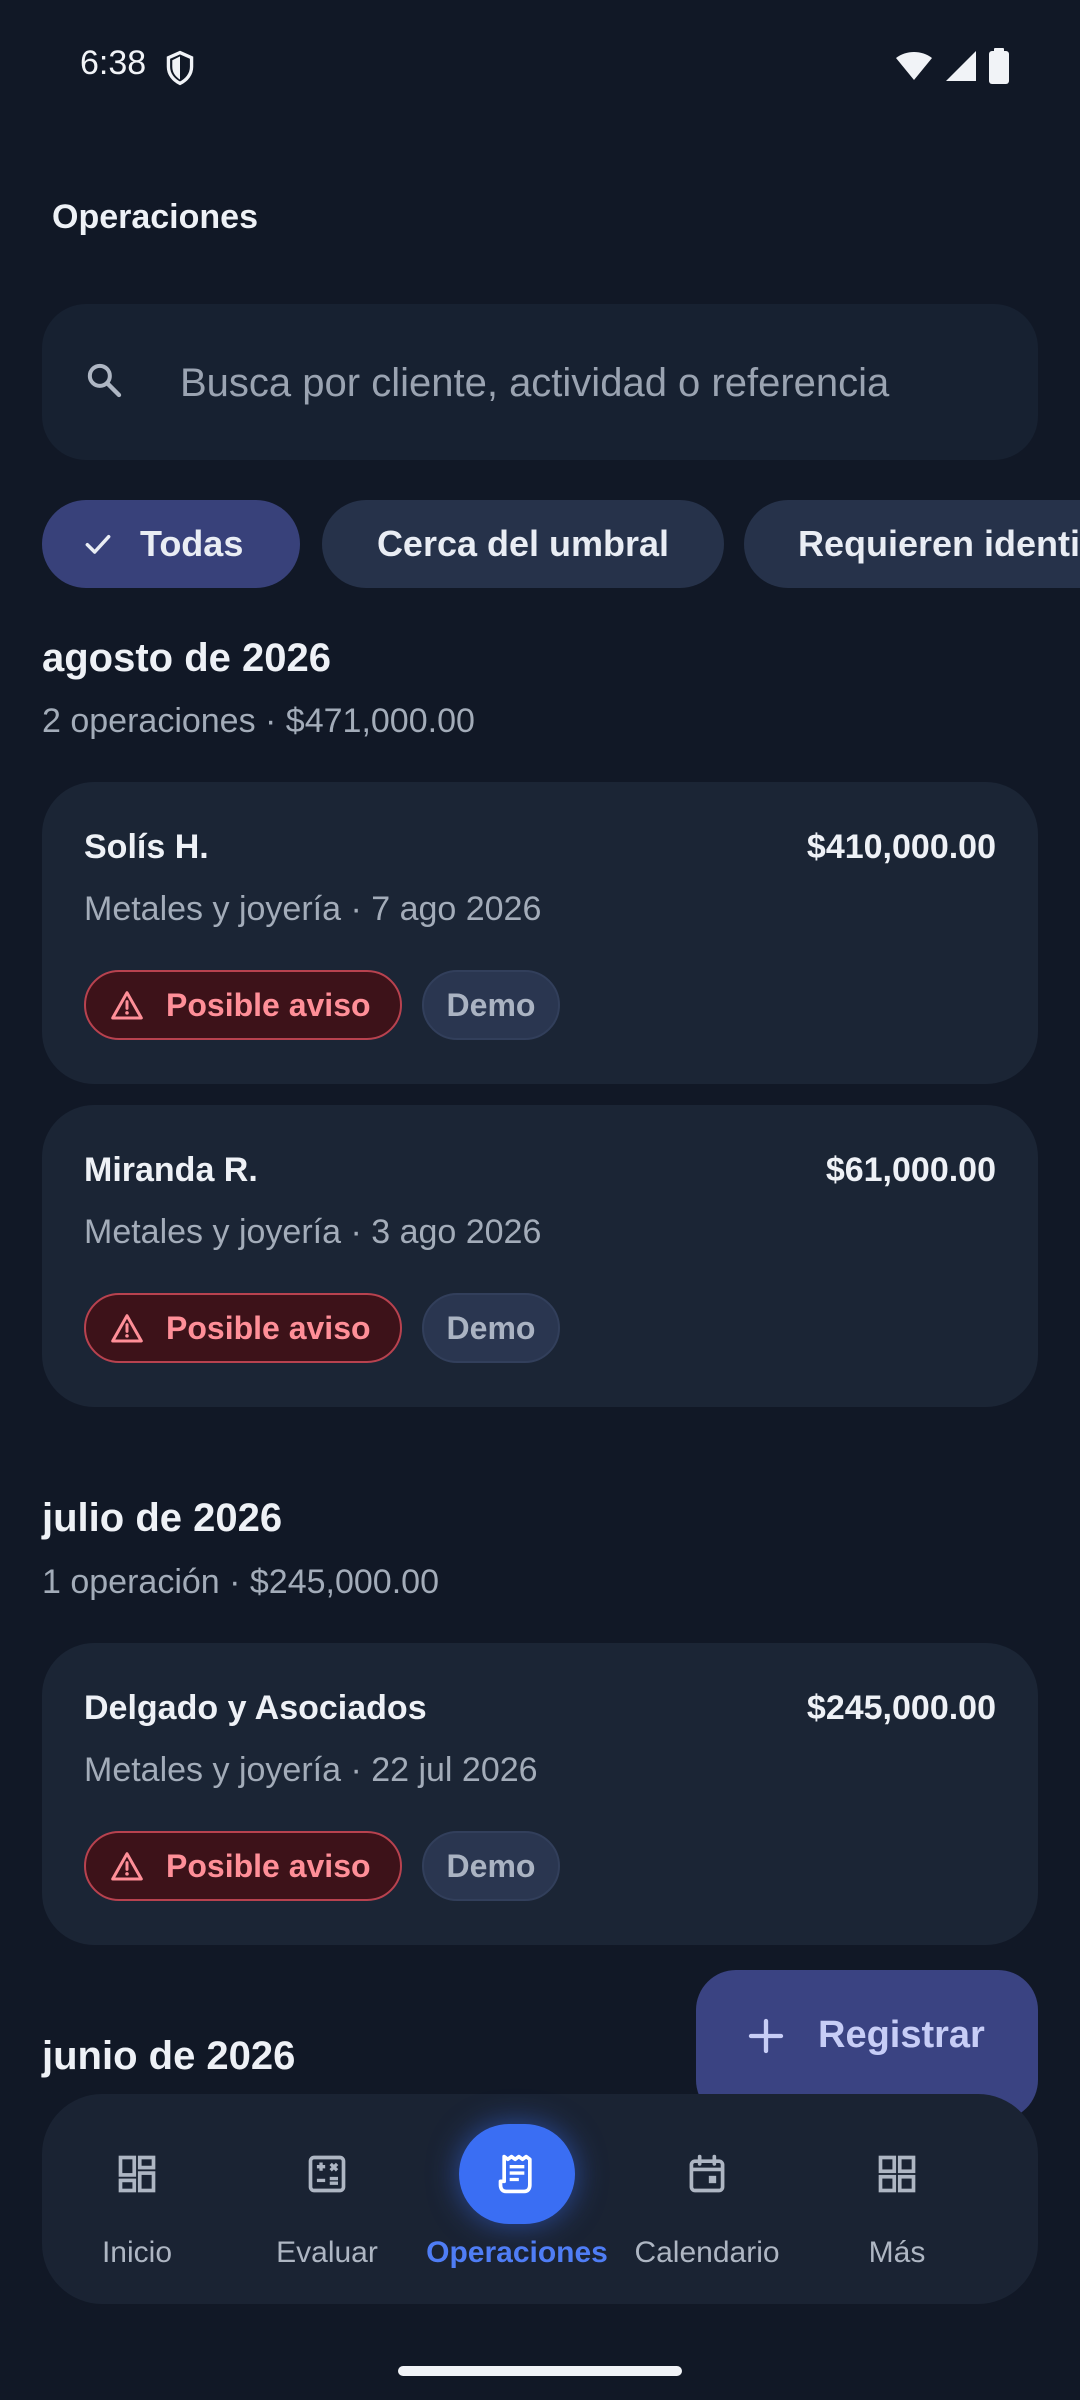 This screenshot has height=2400, width=1080. Describe the element at coordinates (517, 2199) in the screenshot. I see `nav-item-operaciones: Operaciones` at that location.